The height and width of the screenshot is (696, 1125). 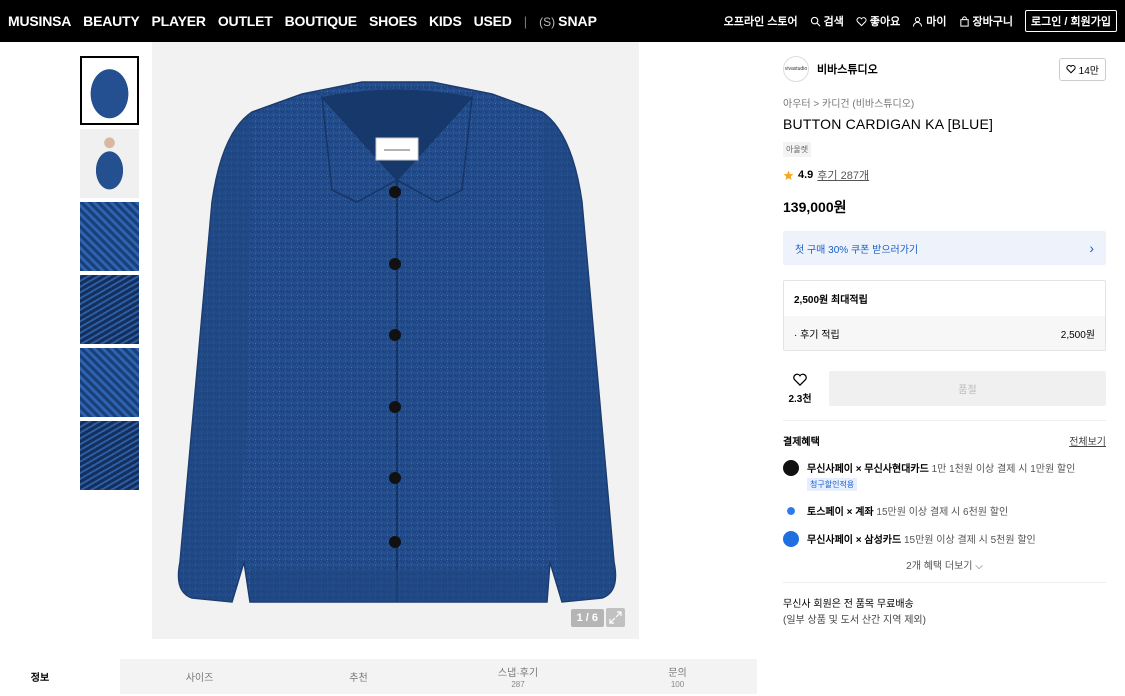 I want to click on view-all-link: 전체보기, so click(x=1087, y=440).